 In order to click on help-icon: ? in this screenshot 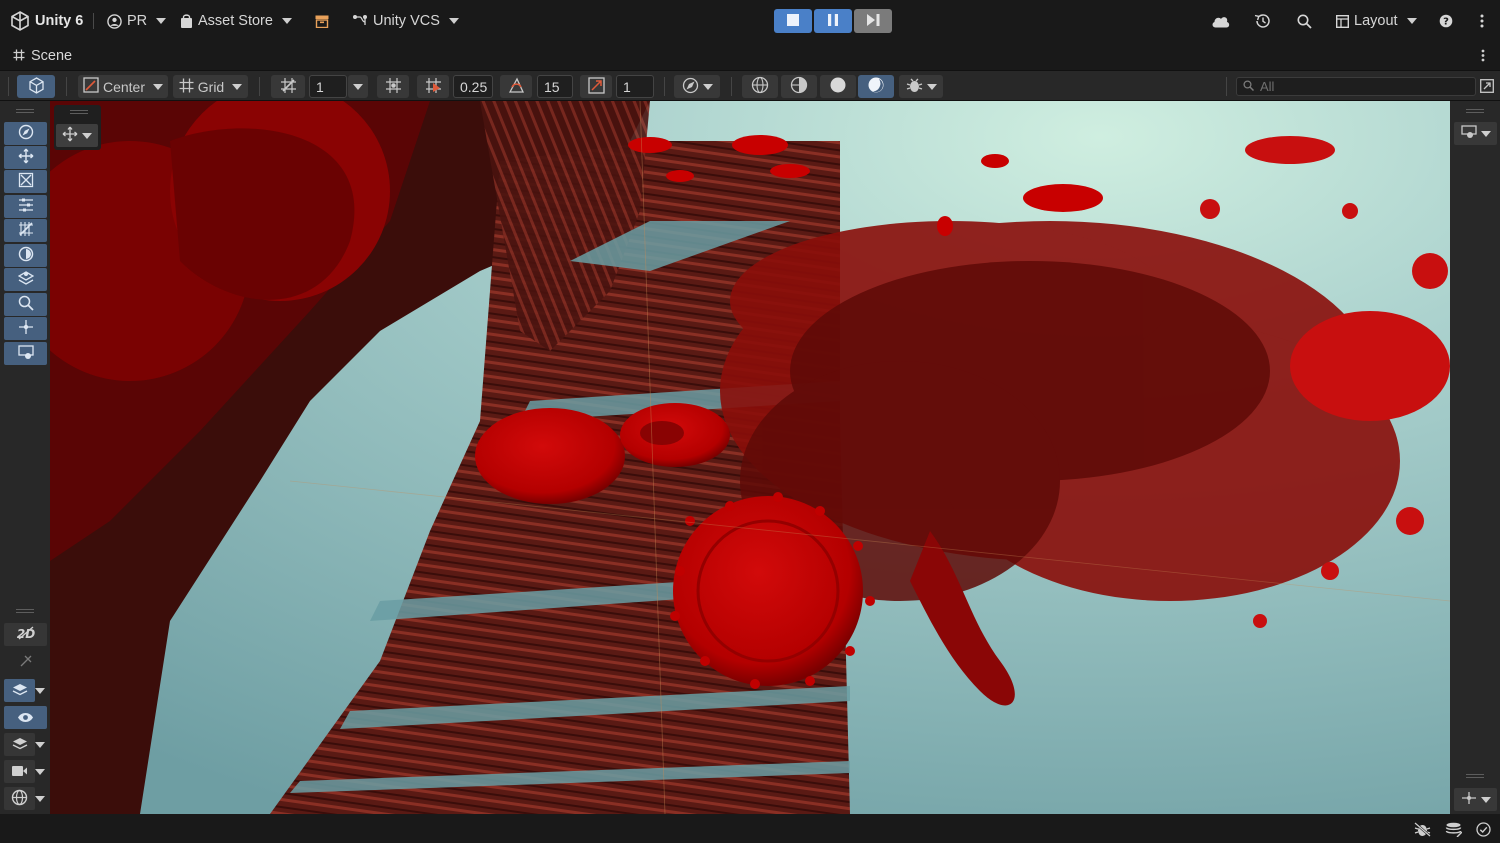, I will do `click(1446, 21)`.